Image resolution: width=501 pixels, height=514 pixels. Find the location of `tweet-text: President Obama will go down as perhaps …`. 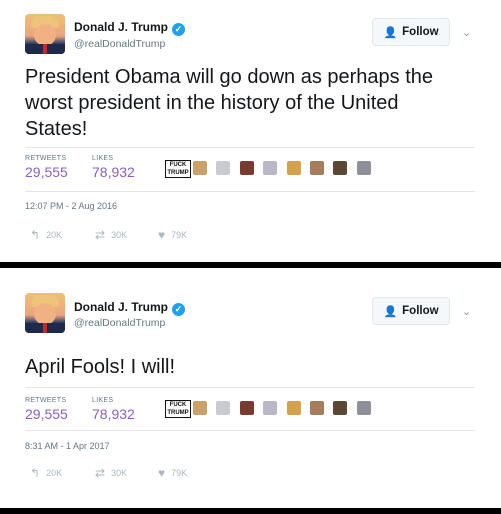

tweet-text: President Obama will go down as perhaps … is located at coordinates (229, 103).